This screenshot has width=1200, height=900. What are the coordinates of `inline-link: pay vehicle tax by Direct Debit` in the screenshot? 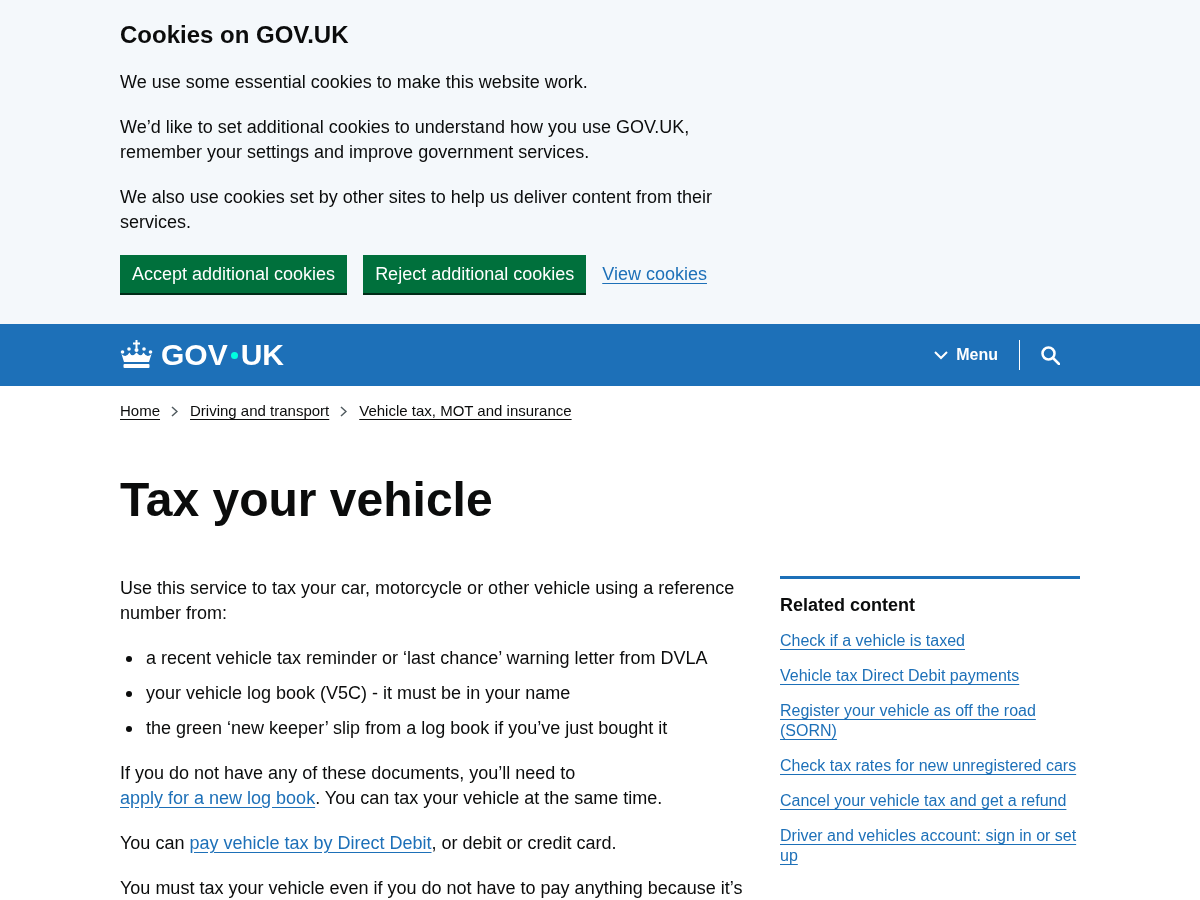 It's located at (310, 843).